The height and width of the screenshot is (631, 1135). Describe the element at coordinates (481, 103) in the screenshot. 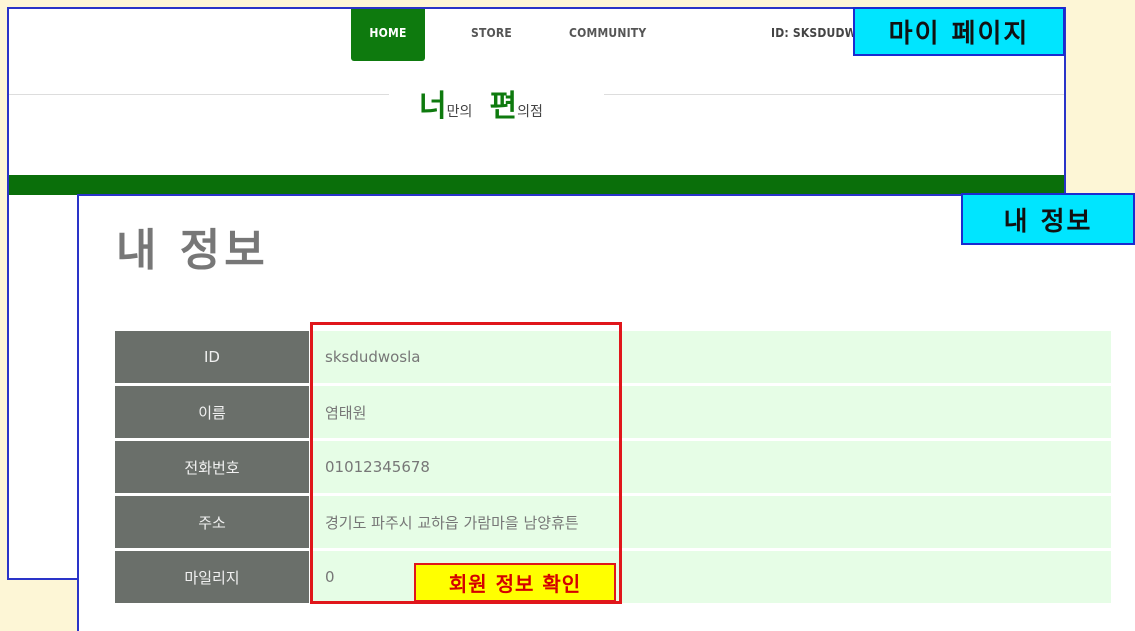

I see `site-logo: 너만의 편의점` at that location.